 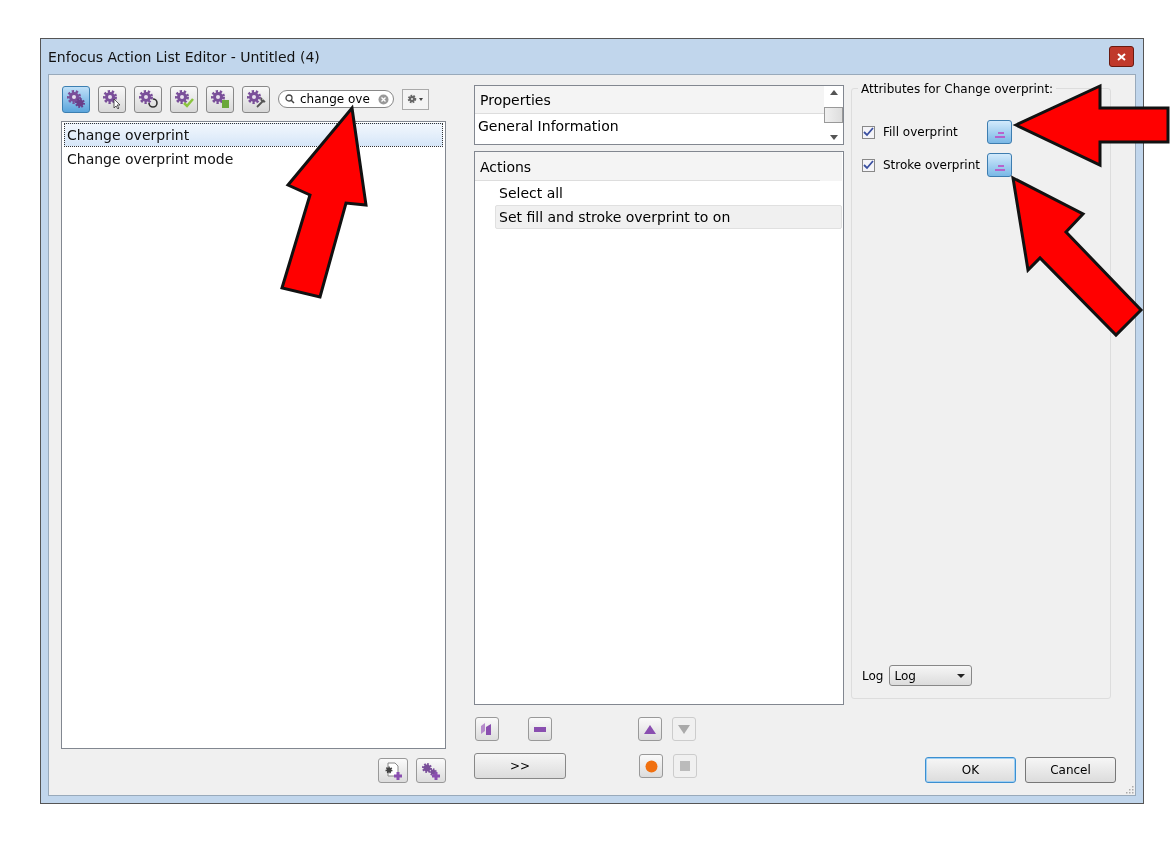 I want to click on close-icon, so click(x=1121, y=56).